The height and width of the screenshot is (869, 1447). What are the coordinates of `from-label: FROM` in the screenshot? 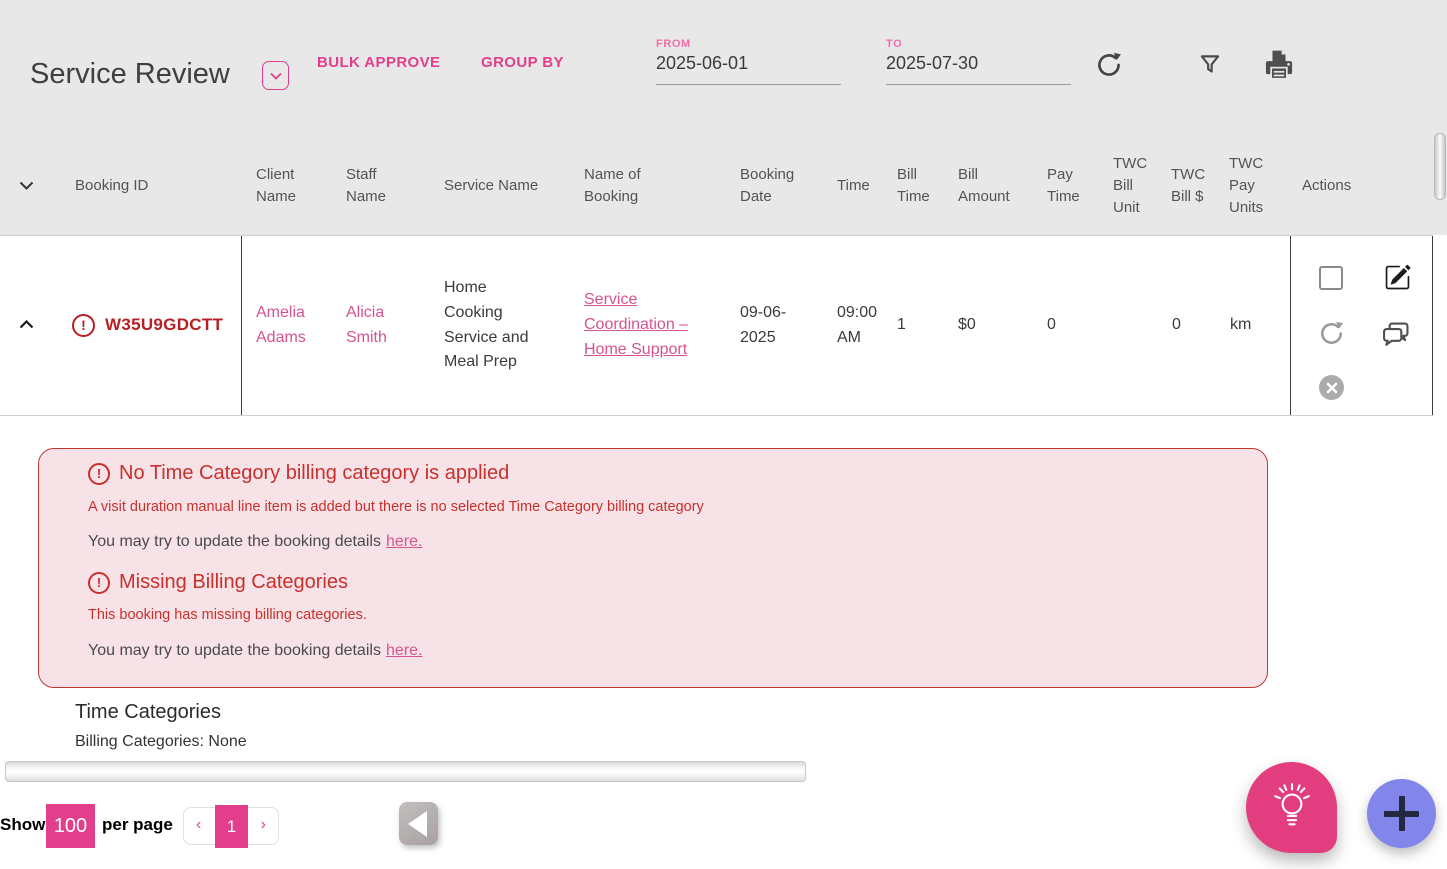 It's located at (673, 44).